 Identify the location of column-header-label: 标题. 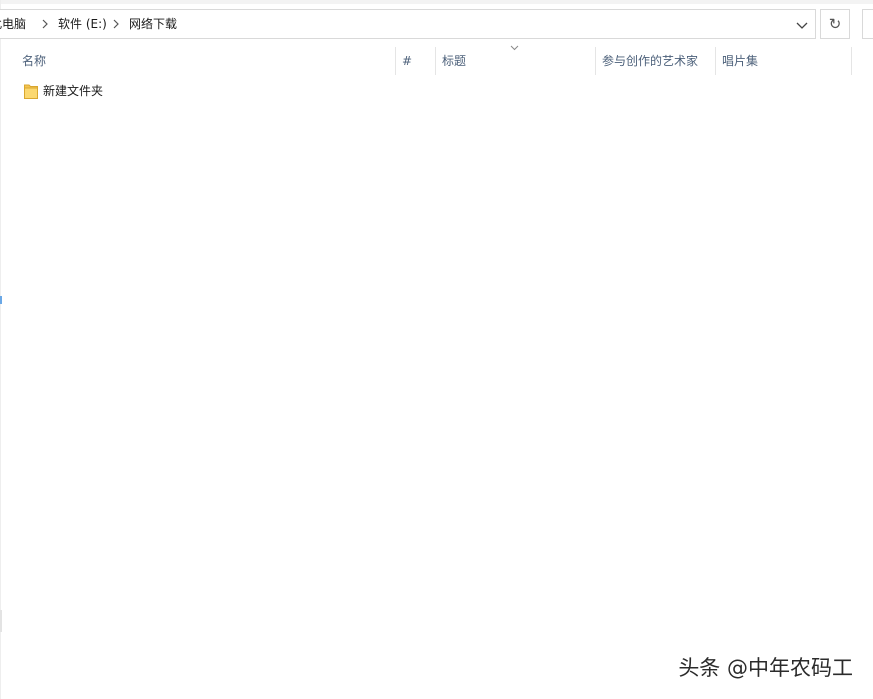
(454, 61).